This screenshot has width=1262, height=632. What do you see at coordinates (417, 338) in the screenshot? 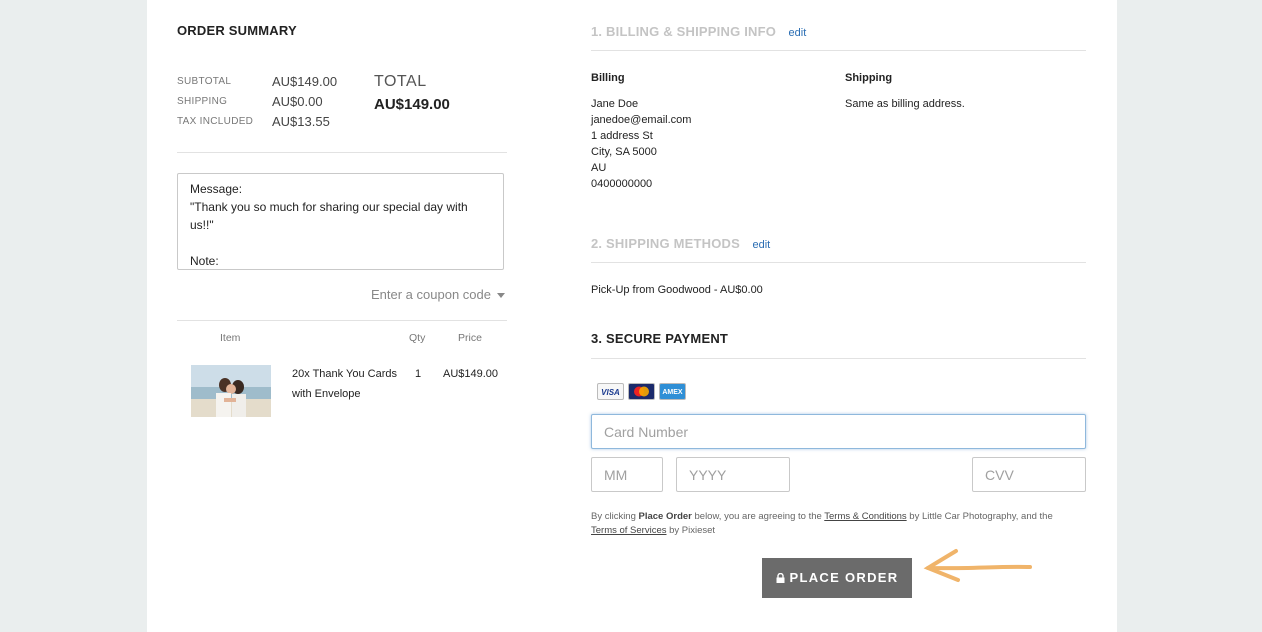
I see `column-header-qty: Qty` at bounding box center [417, 338].